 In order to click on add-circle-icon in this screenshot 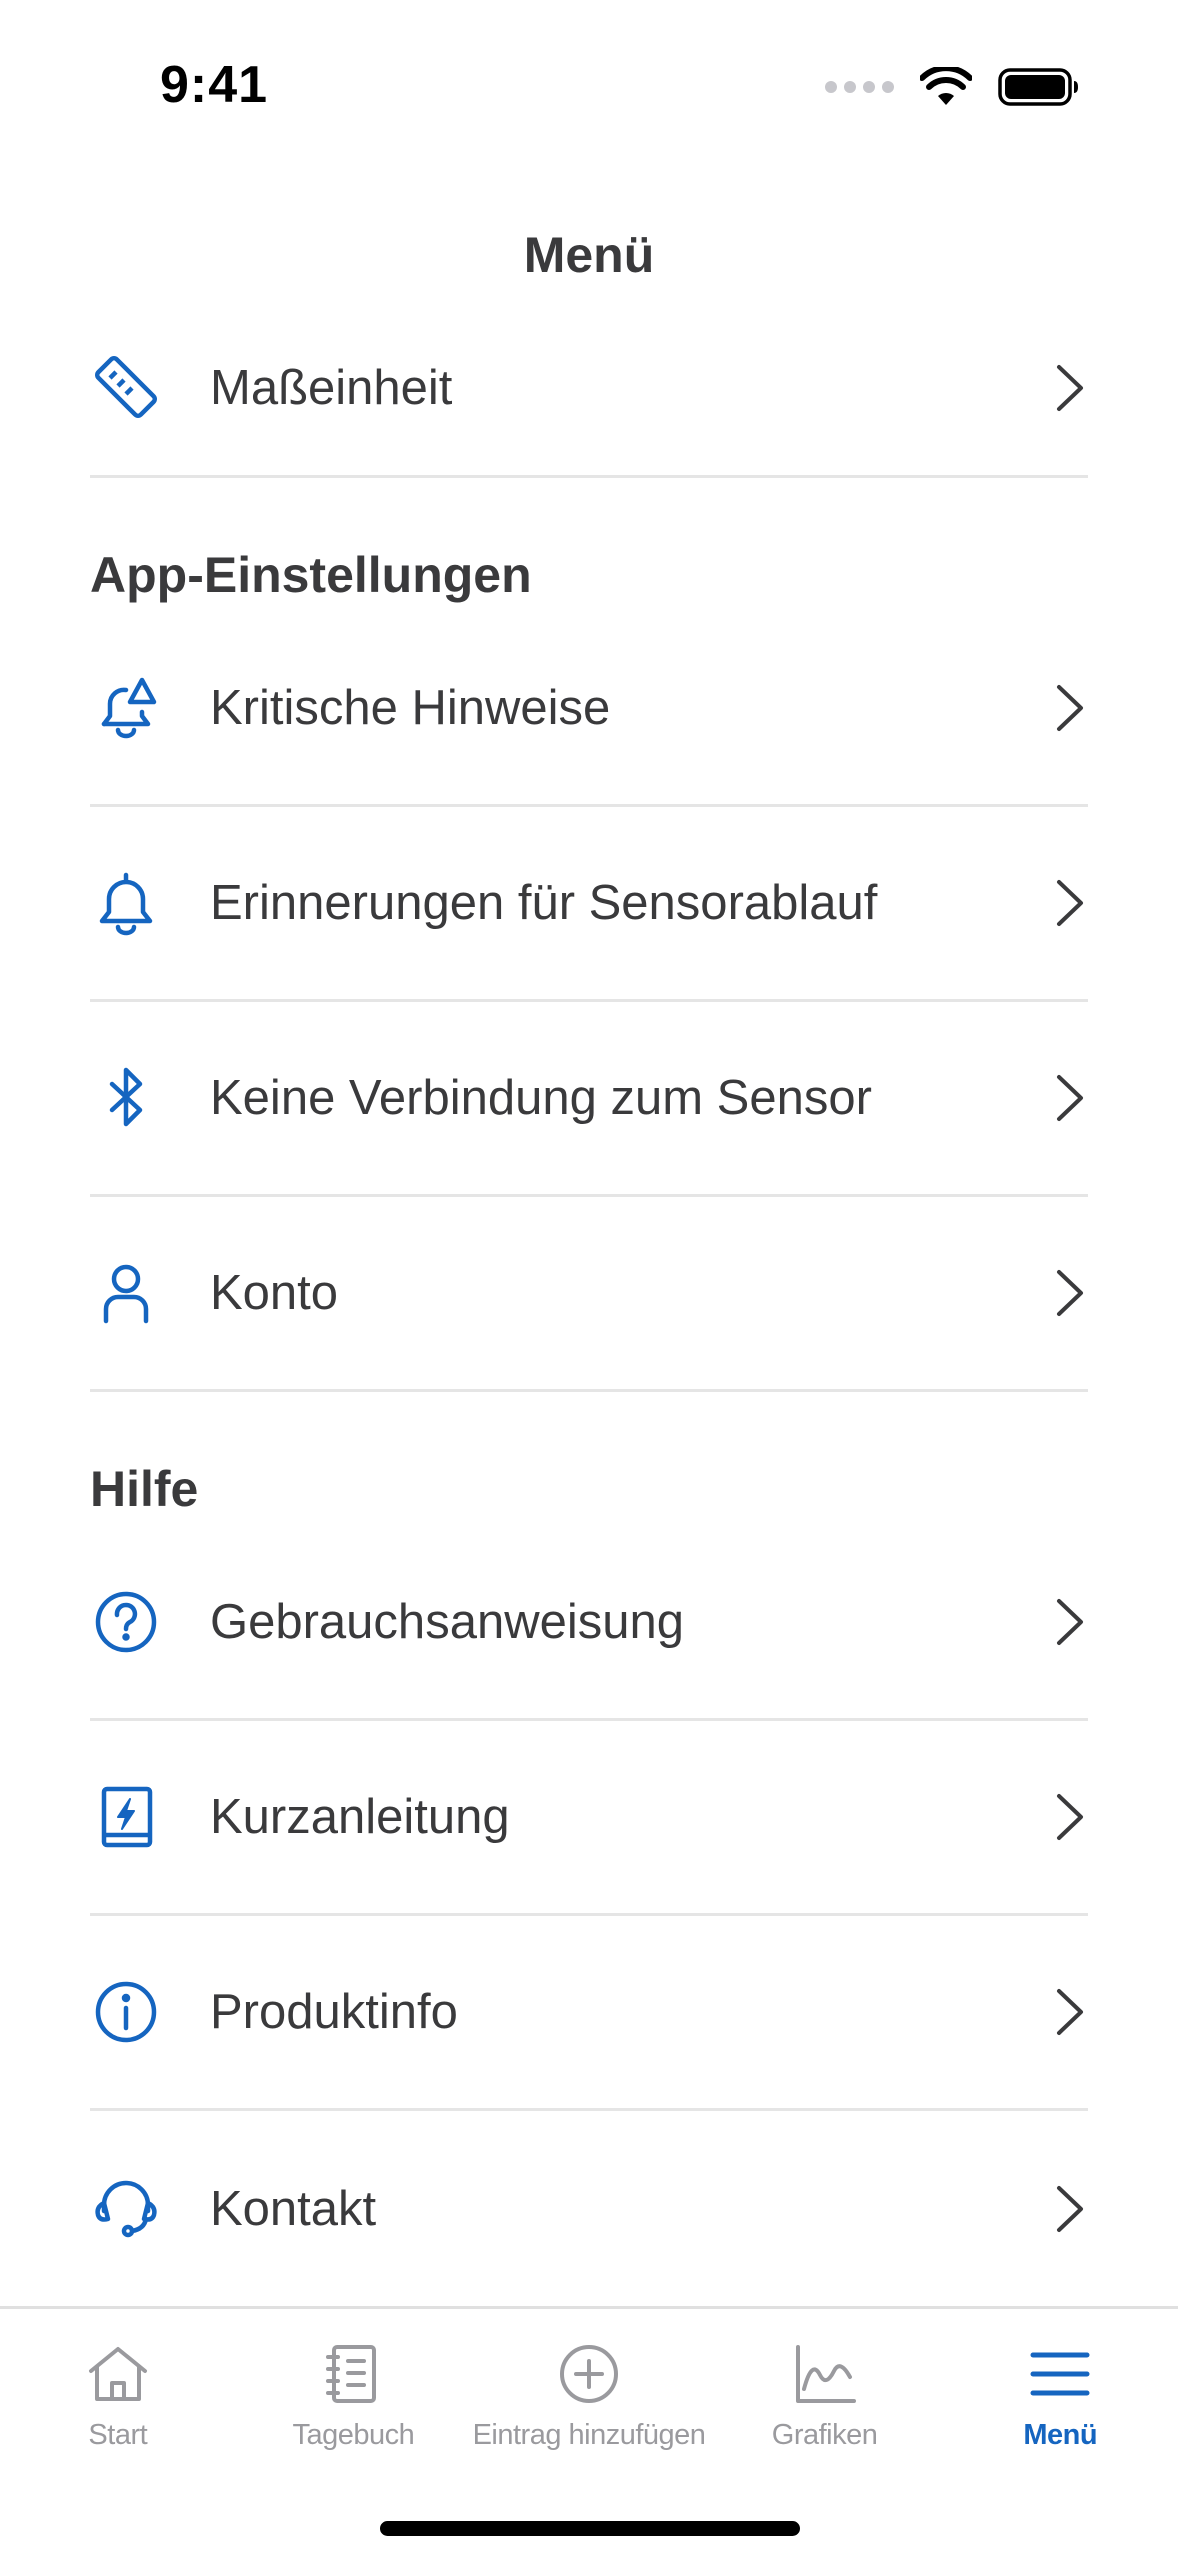, I will do `click(589, 2374)`.